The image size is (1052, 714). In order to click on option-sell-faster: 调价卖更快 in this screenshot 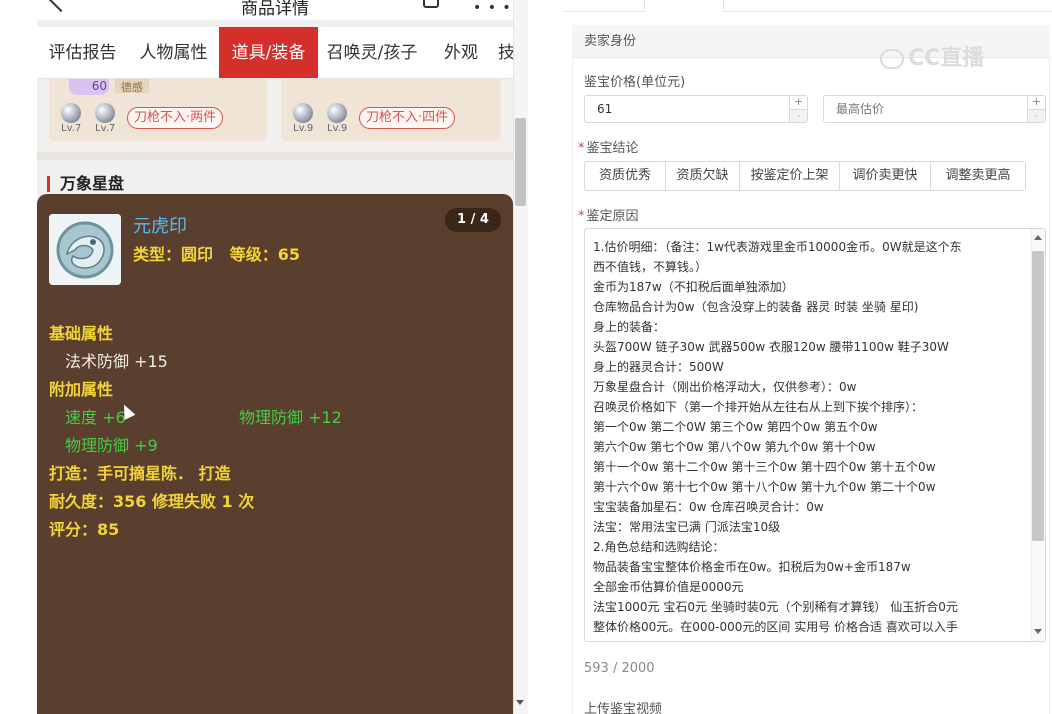, I will do `click(885, 176)`.